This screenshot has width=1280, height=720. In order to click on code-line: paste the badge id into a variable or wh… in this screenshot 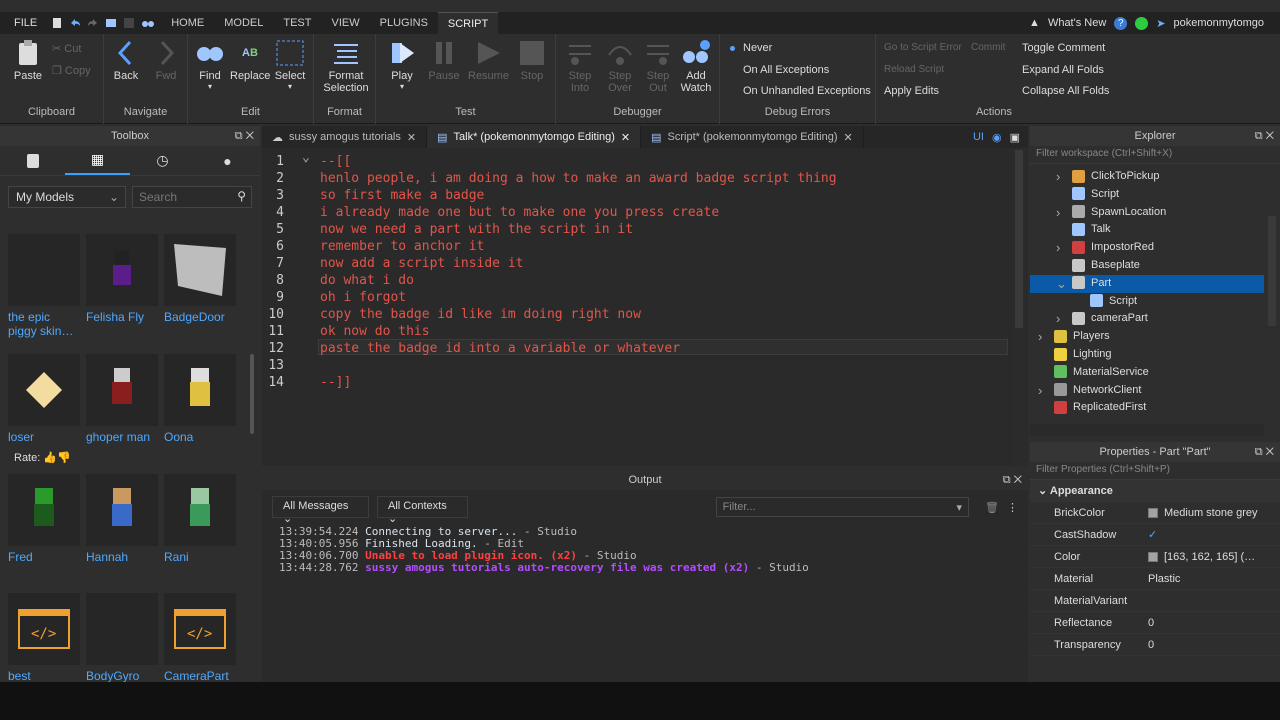, I will do `click(500, 348)`.